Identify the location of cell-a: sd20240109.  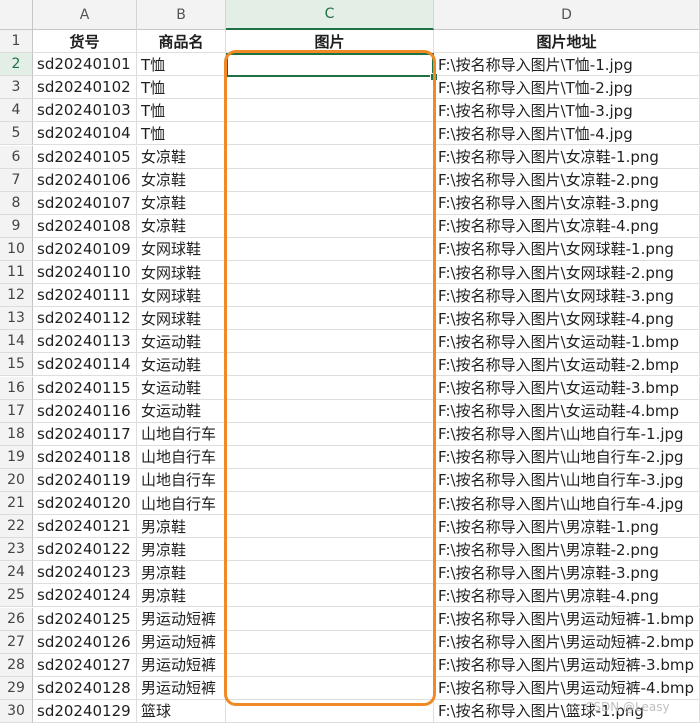
(85, 249).